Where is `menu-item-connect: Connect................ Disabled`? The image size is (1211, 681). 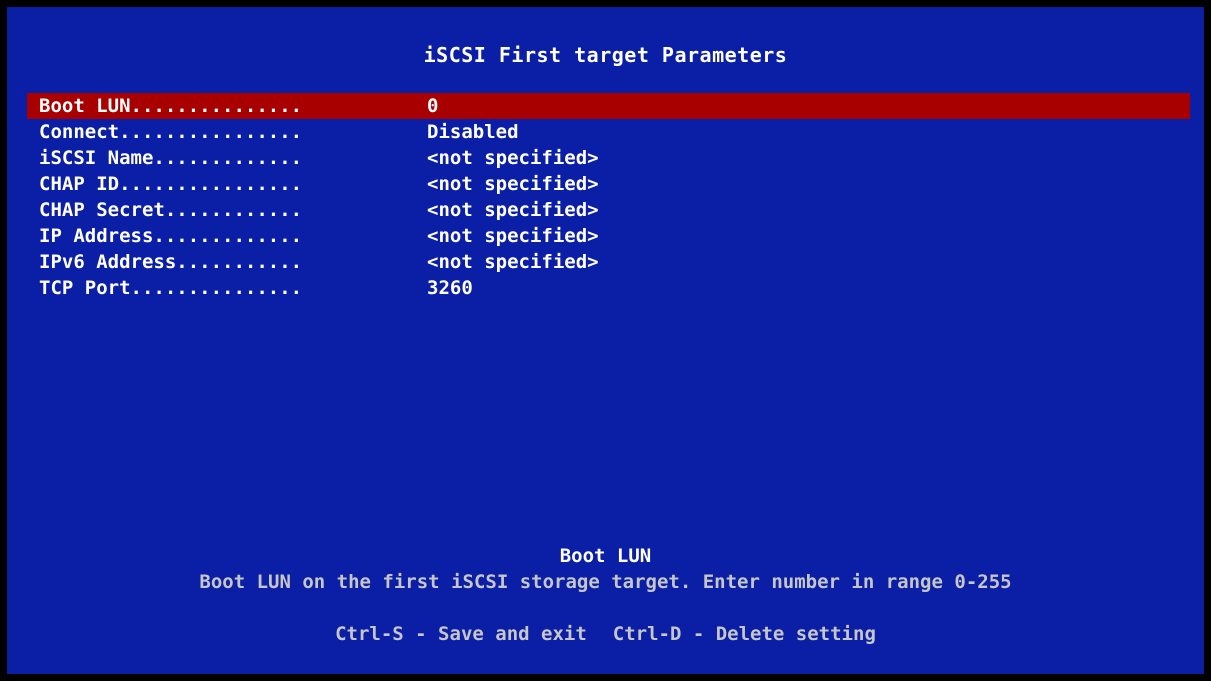
menu-item-connect: Connect................ Disabled is located at coordinates (608, 132).